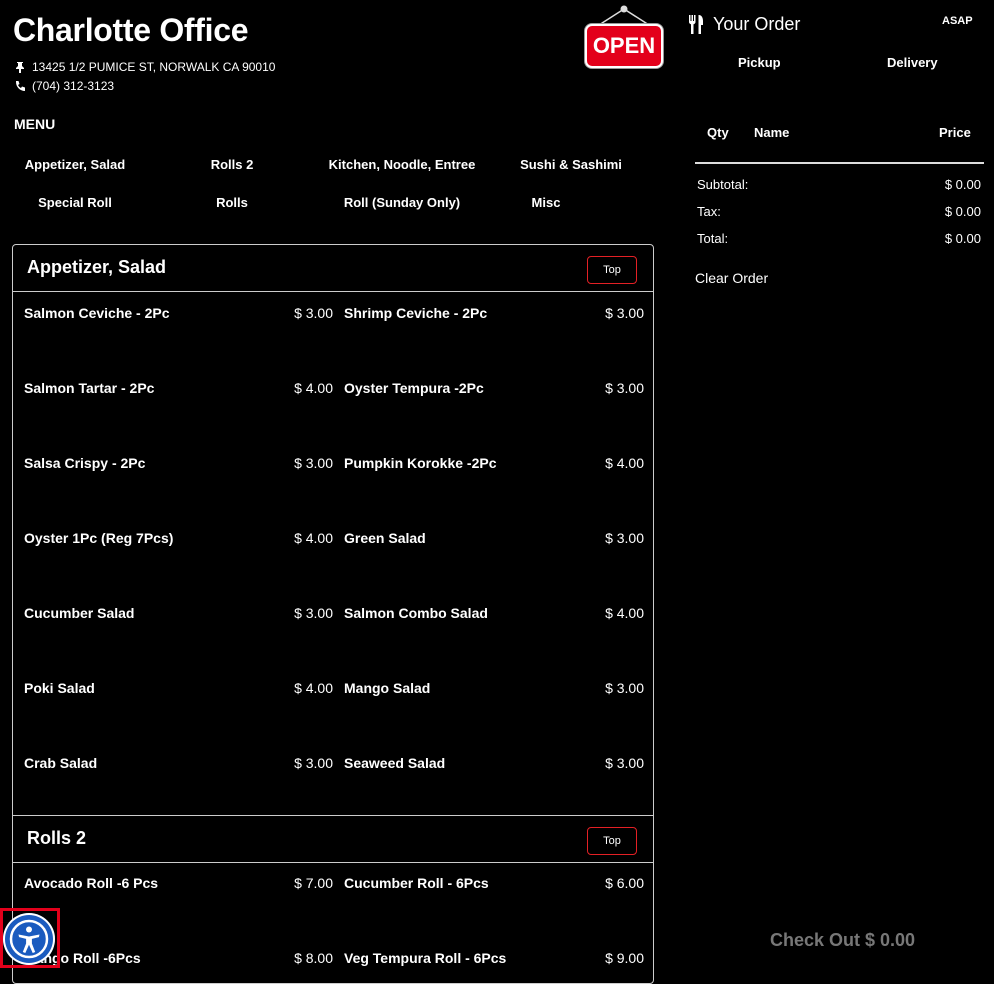  I want to click on store-address: 13425 1/2 PUMICE ST, NORWALK CA 90010, so click(144, 67).